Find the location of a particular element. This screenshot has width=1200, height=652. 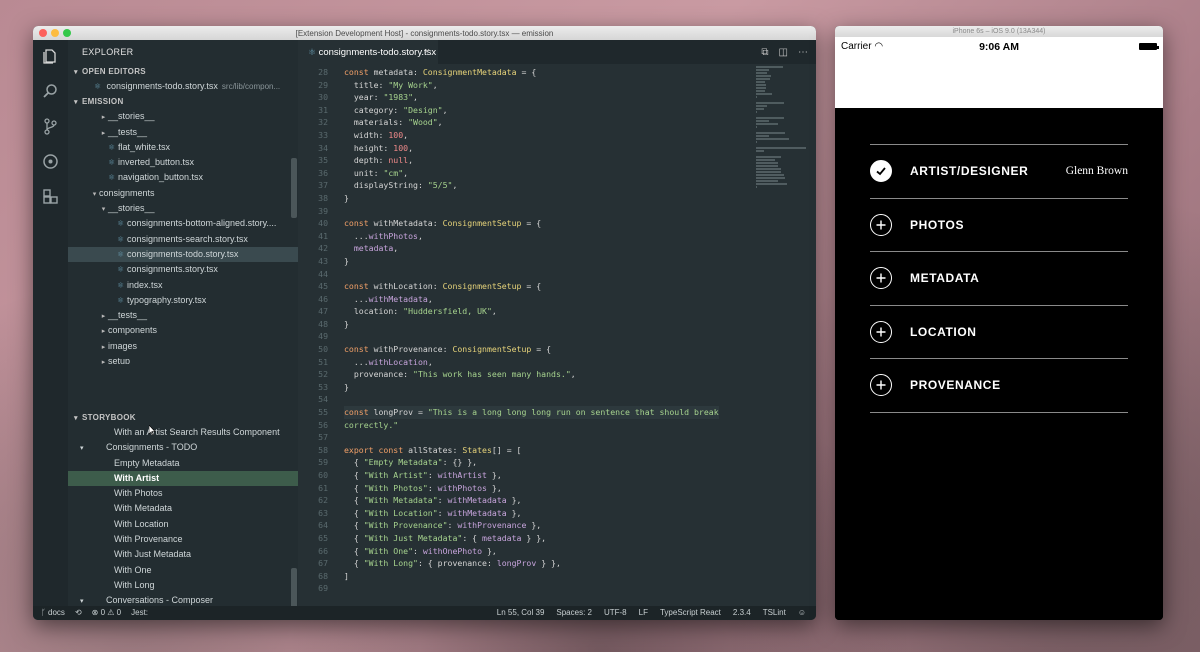

story-item: Empty Metadata is located at coordinates (183, 463).